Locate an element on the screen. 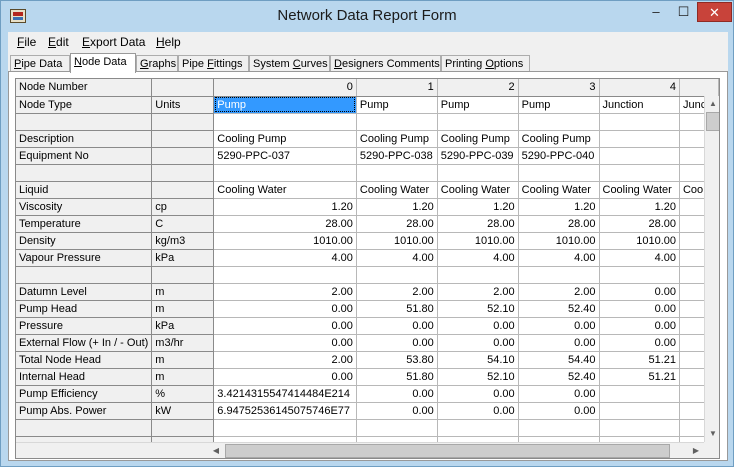  node-number-header: 3 is located at coordinates (559, 88).